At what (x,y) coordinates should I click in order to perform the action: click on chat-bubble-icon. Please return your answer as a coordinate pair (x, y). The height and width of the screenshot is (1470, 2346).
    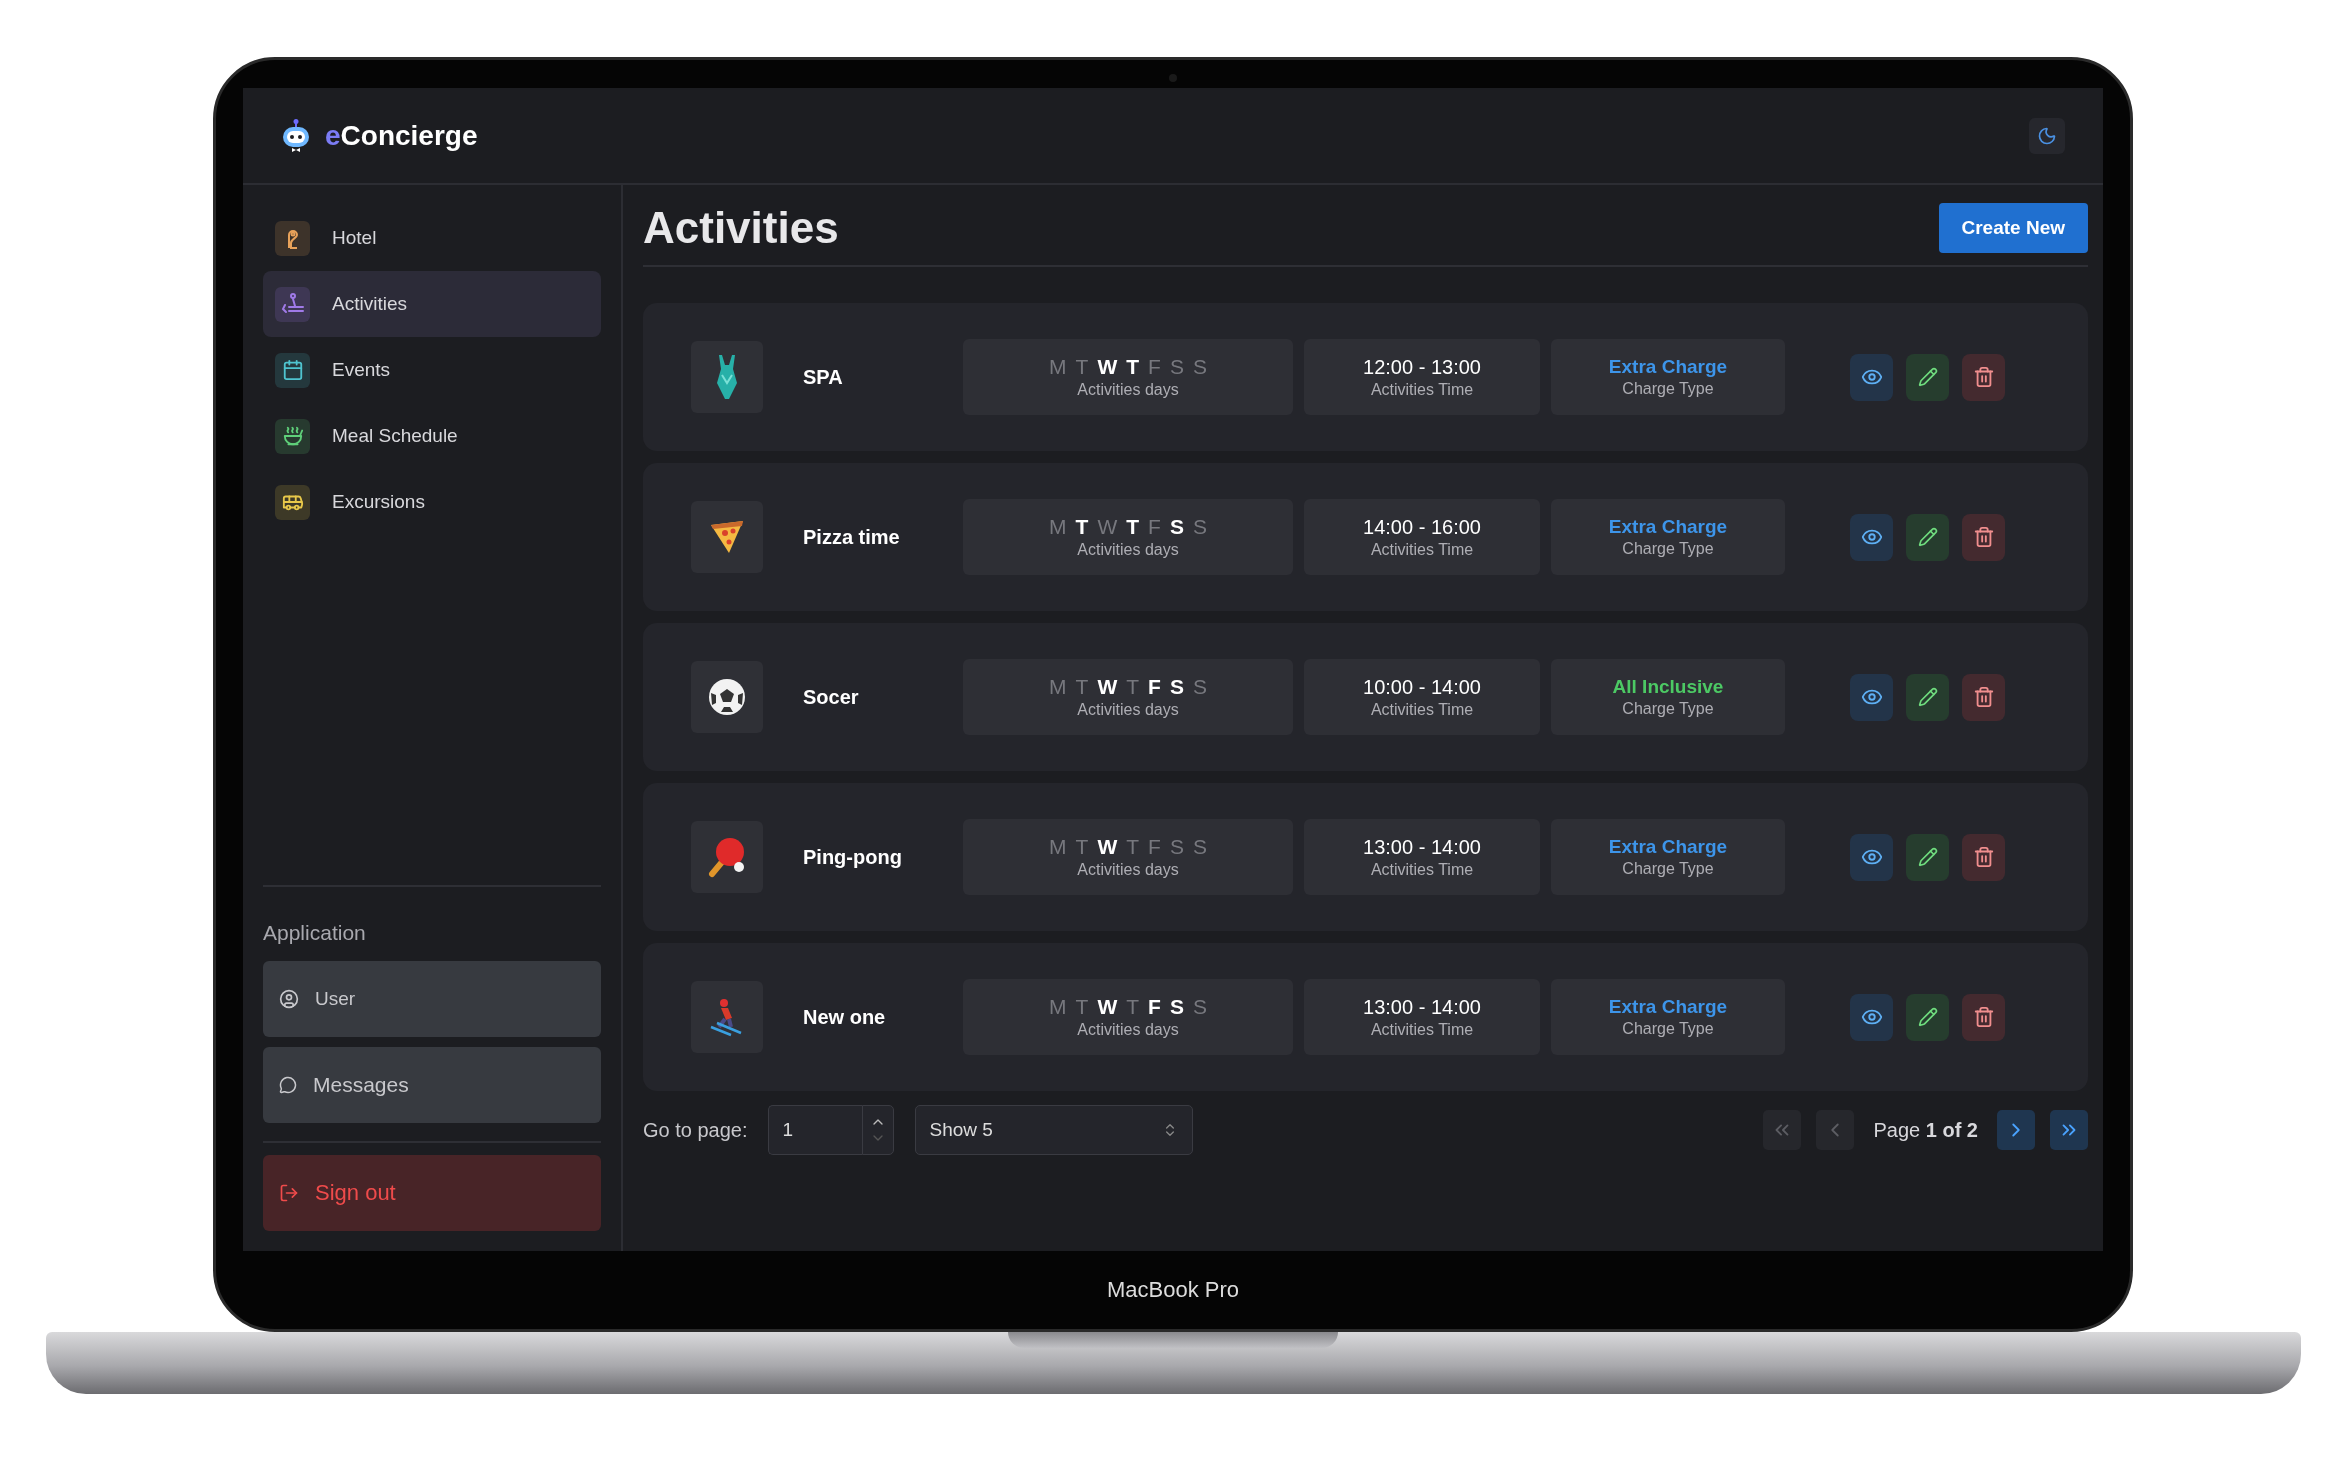
    Looking at the image, I should click on (288, 1085).